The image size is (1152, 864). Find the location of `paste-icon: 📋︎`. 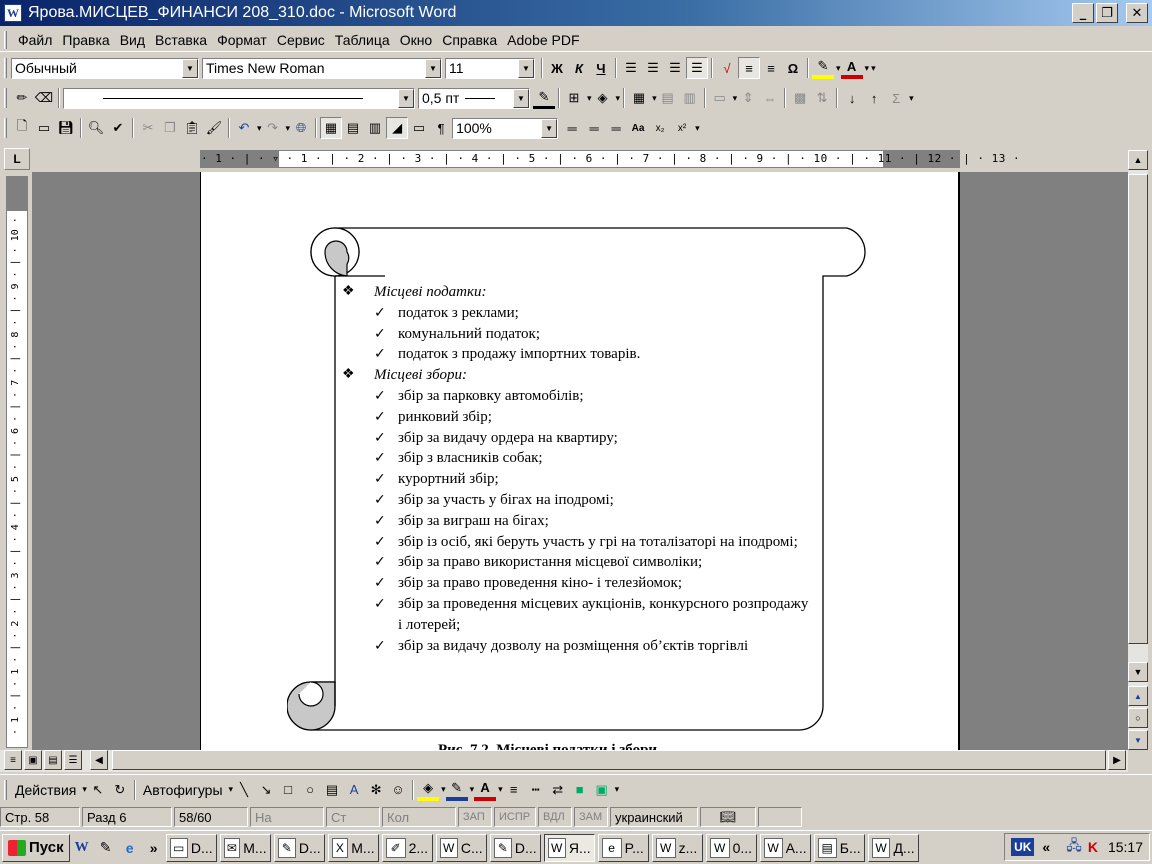

paste-icon: 📋︎ is located at coordinates (192, 128).